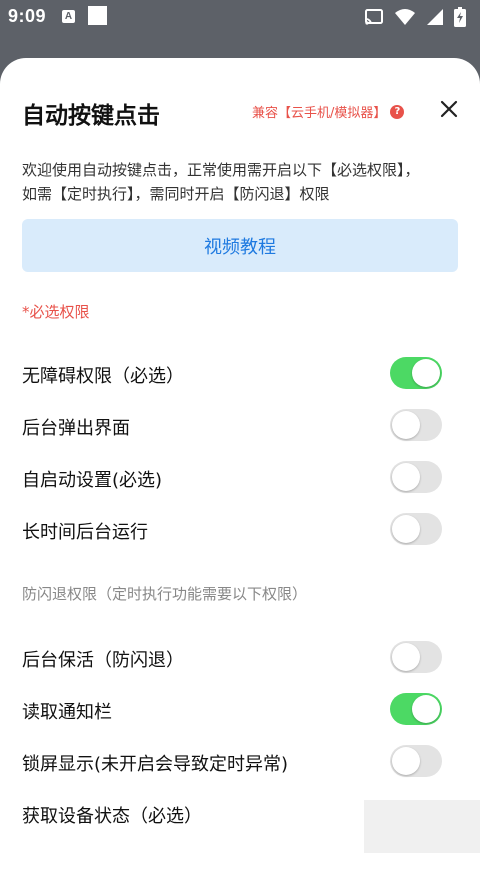 The height and width of the screenshot is (878, 480). Describe the element at coordinates (240, 374) in the screenshot. I see `permission-row-accessibility: 无障碍权限（必选）` at that location.